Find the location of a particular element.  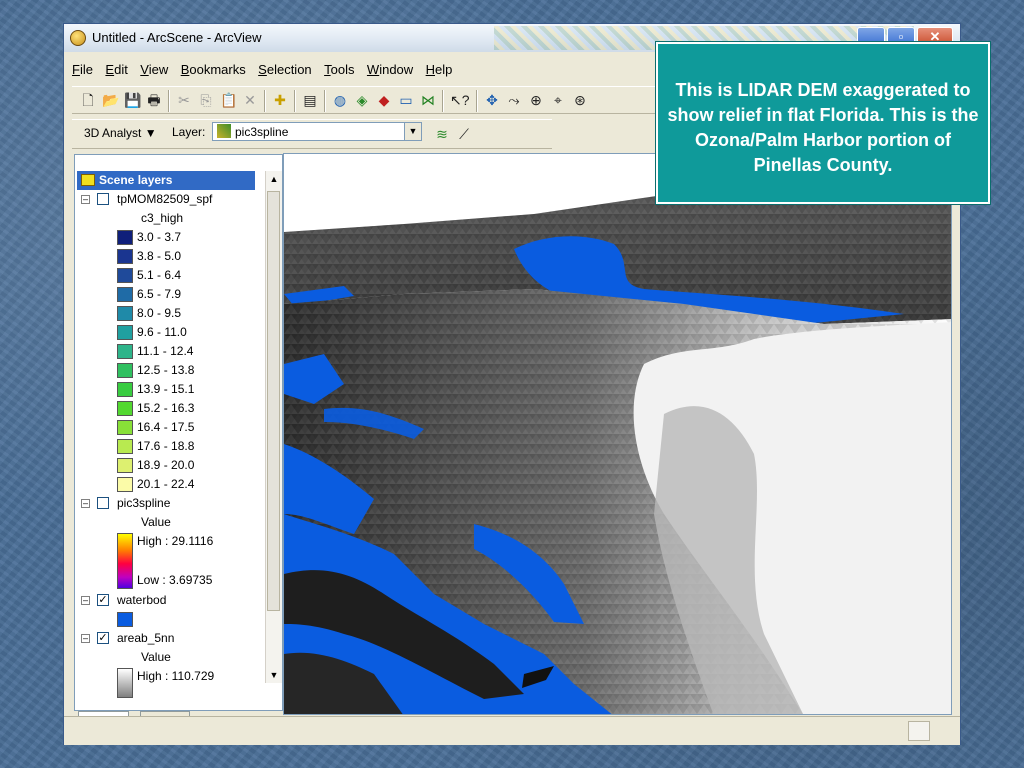

class-range-label: 20.1 - 22.4 is located at coordinates (166, 484).